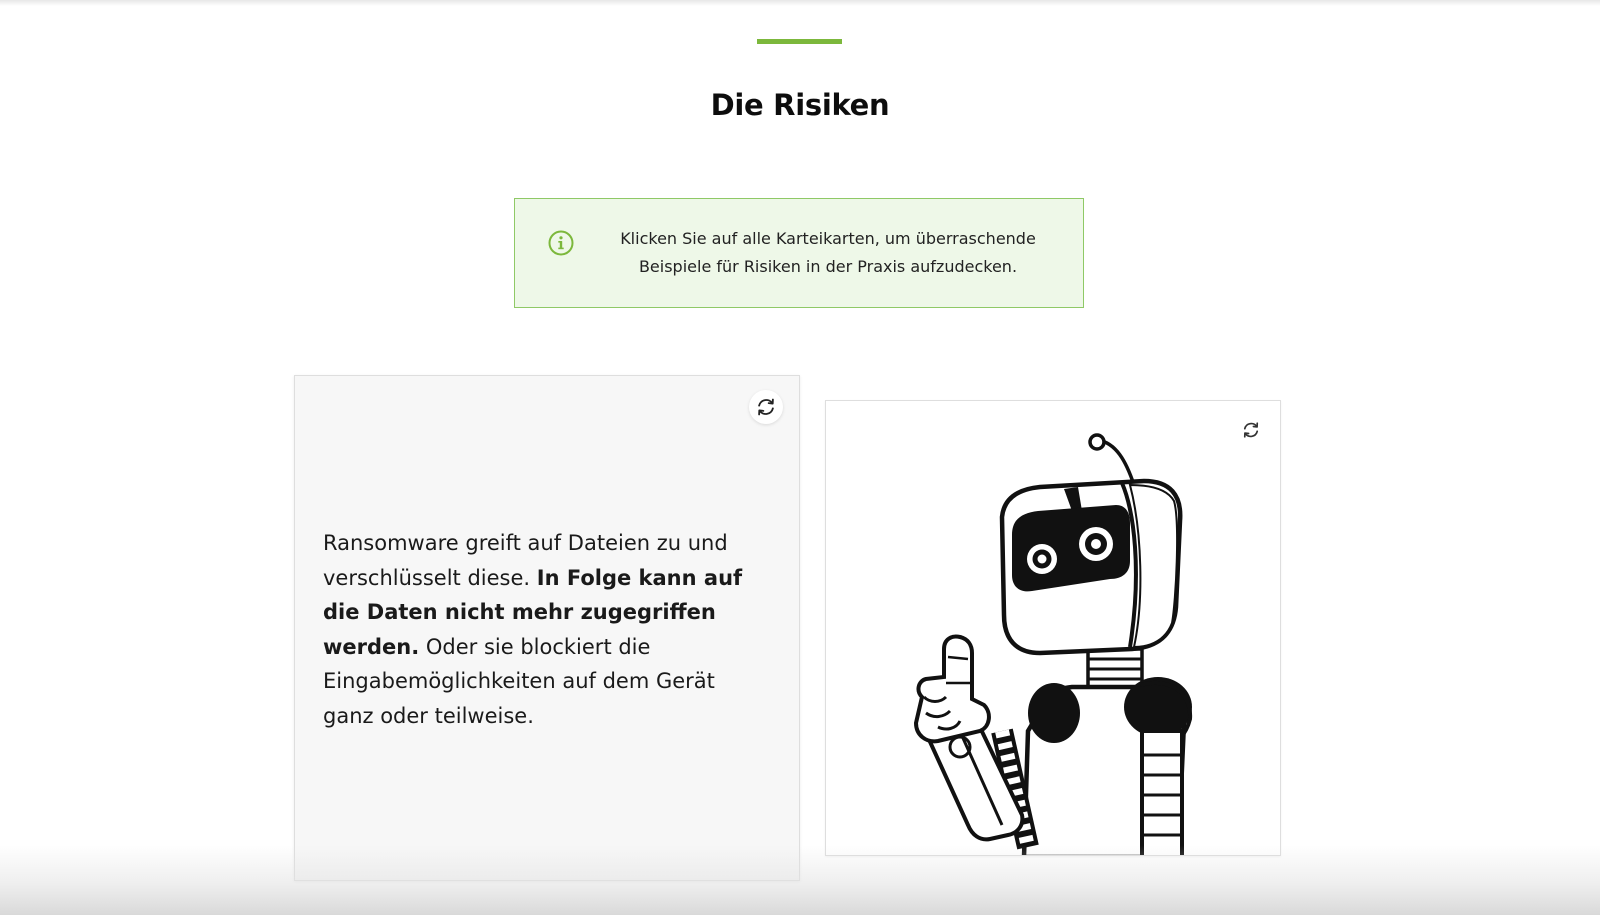  I want to click on flashcard-robot, so click(1053, 628).